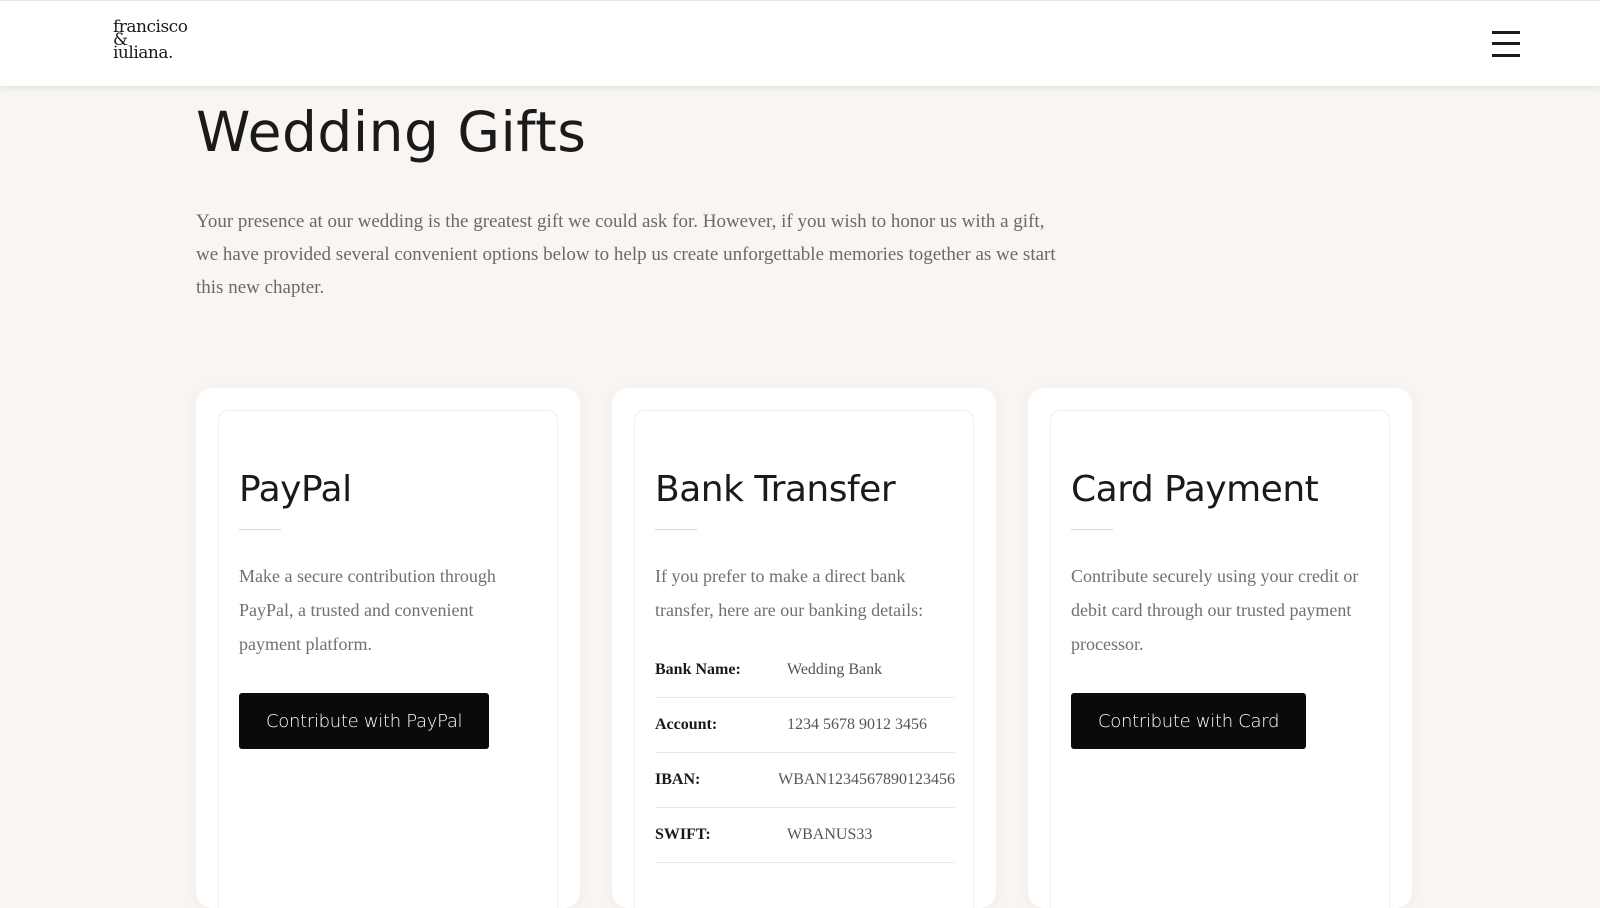  Describe the element at coordinates (835, 669) in the screenshot. I see `bank-value: Wedding Bank` at that location.